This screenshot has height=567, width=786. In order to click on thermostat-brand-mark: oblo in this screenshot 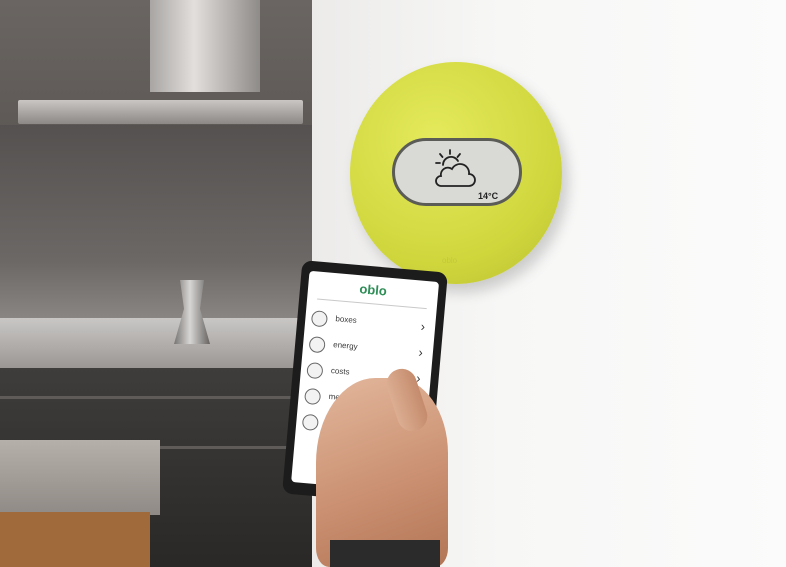, I will do `click(450, 260)`.